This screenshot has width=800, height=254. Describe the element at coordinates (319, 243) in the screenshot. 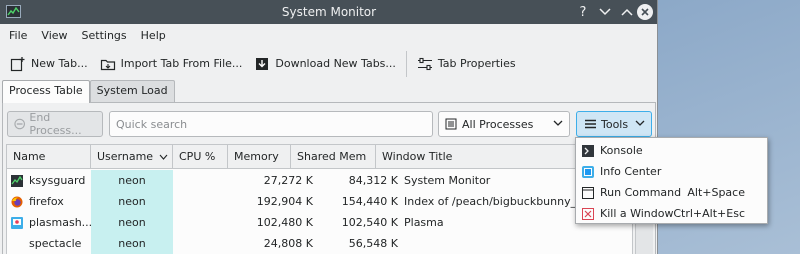

I see `table-row: spectacle neon 24,808 K 56,548 K` at that location.